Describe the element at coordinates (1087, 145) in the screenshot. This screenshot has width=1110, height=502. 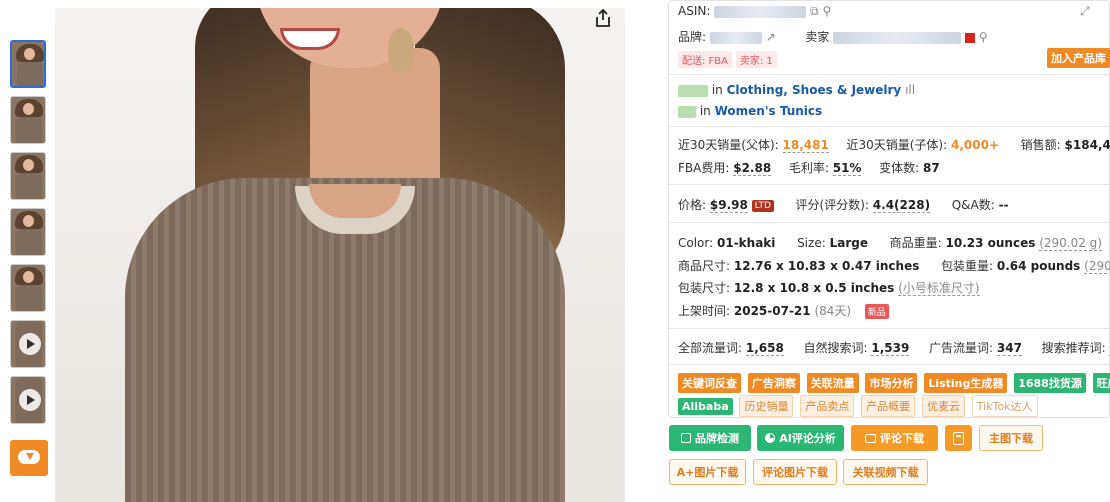
I see `revenue-value: $184,440` at that location.